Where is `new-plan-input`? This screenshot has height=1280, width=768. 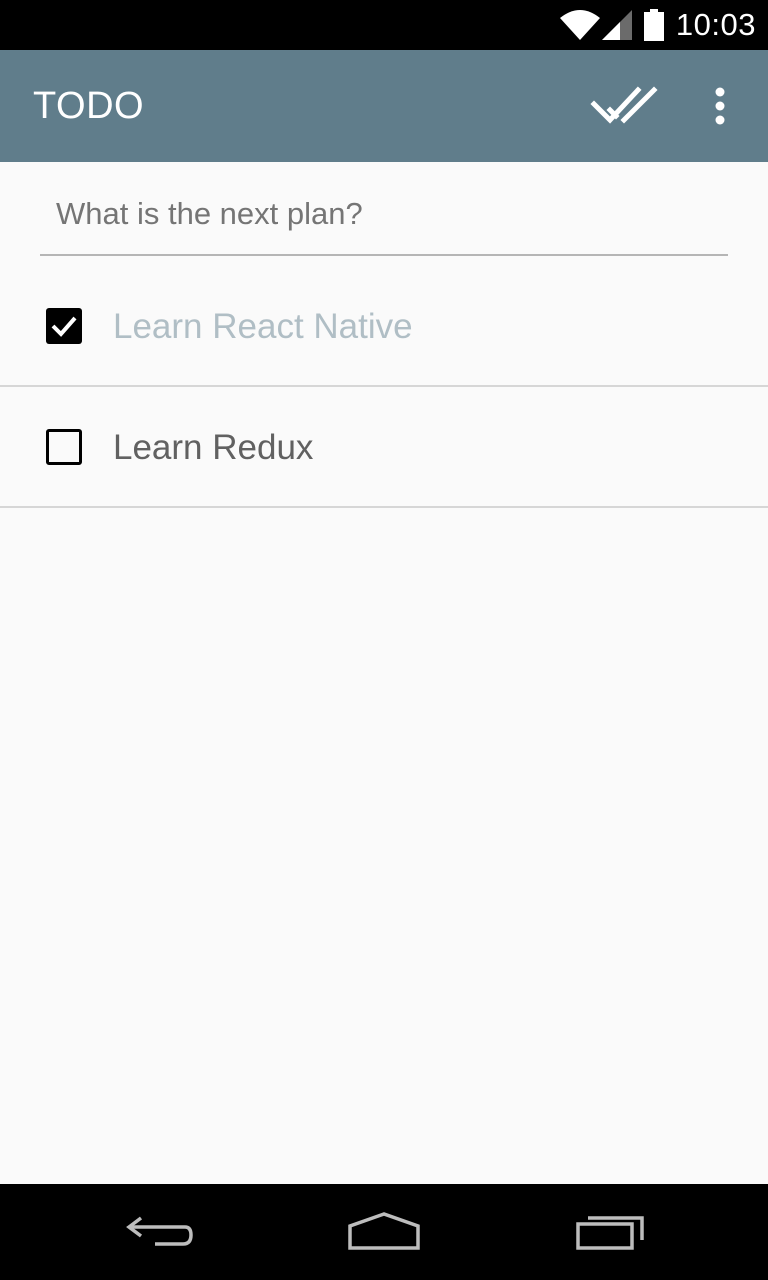
new-plan-input is located at coordinates (384, 219).